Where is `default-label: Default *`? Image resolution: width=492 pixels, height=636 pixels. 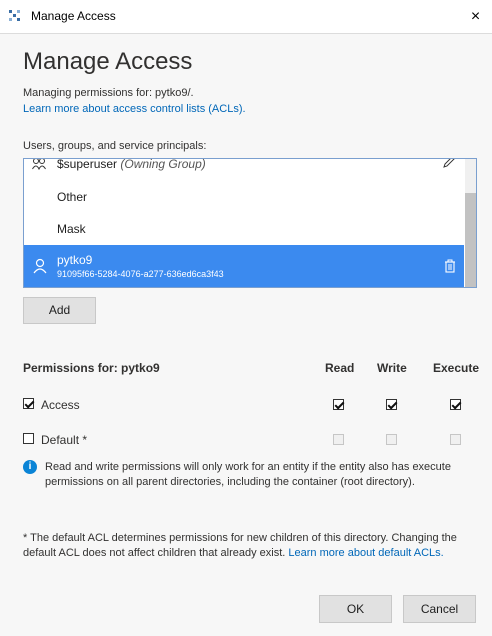
default-label: Default * is located at coordinates (64, 440).